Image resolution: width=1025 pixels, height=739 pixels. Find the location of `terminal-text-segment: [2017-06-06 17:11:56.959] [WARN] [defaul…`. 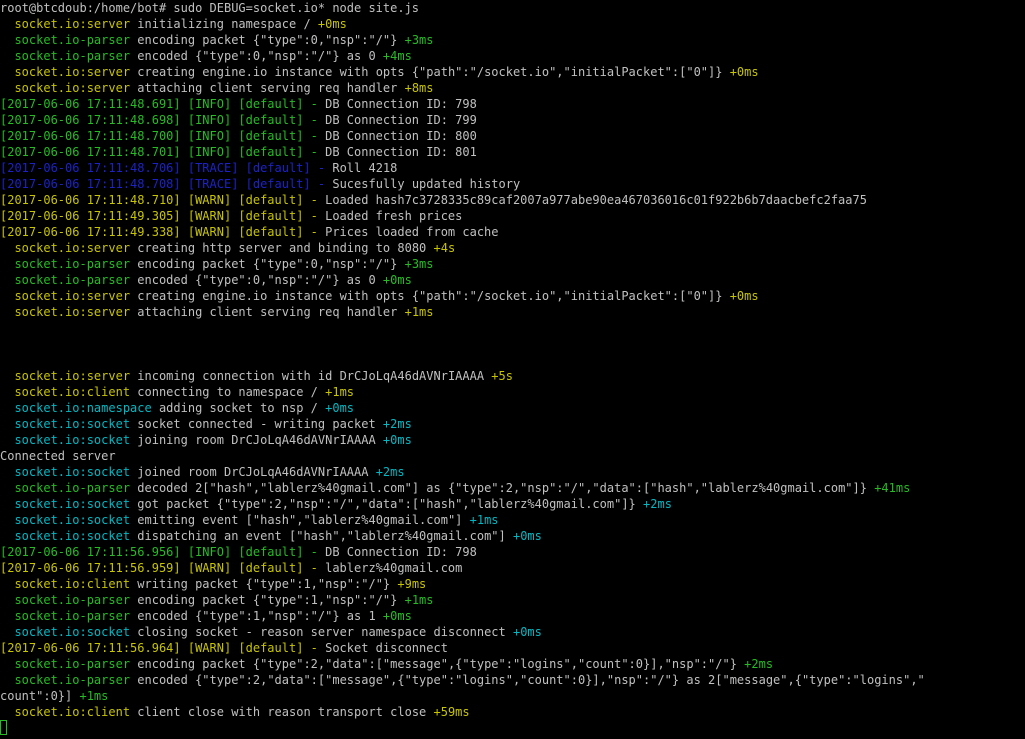

terminal-text-segment: [2017-06-06 17:11:56.959] [WARN] [defaul… is located at coordinates (163, 568).